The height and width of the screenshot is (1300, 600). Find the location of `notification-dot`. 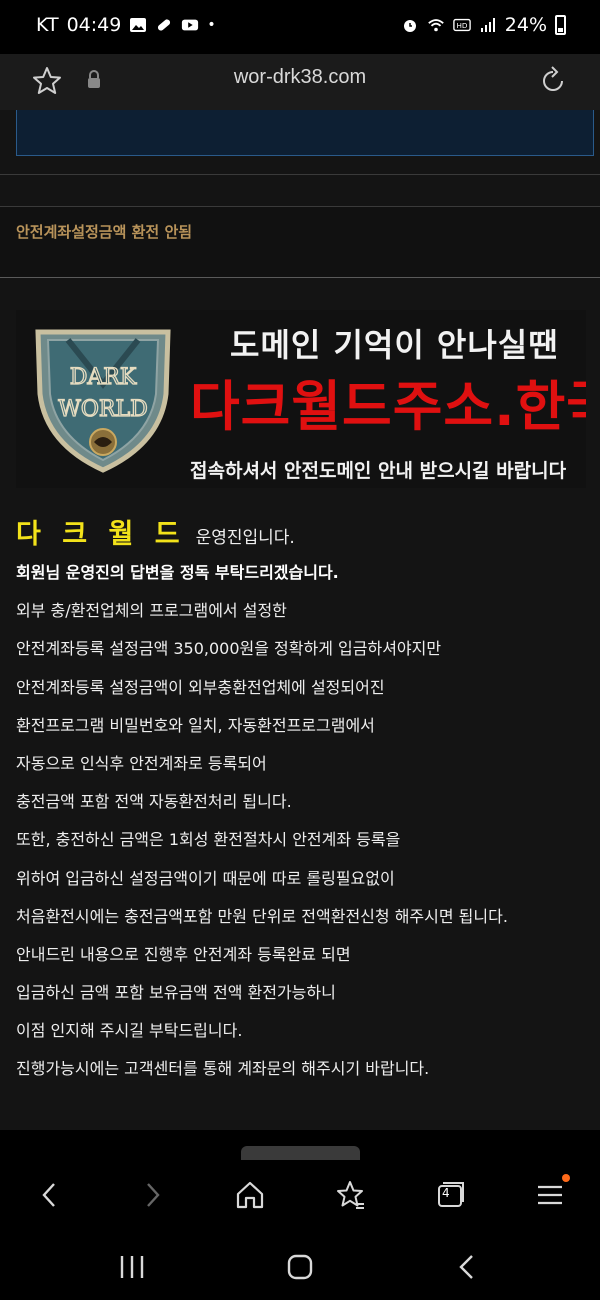

notification-dot is located at coordinates (566, 1178).